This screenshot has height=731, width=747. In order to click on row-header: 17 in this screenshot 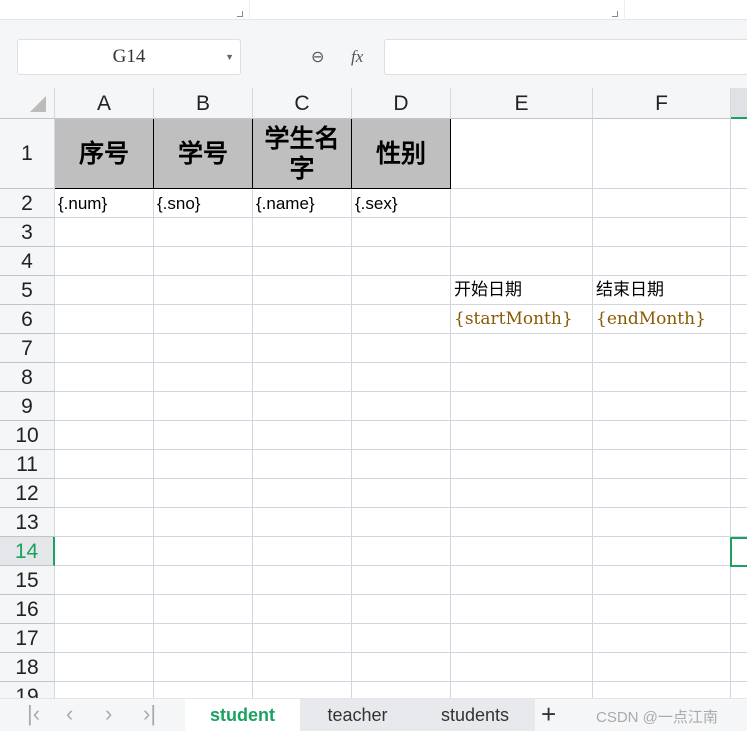, I will do `click(27, 638)`.